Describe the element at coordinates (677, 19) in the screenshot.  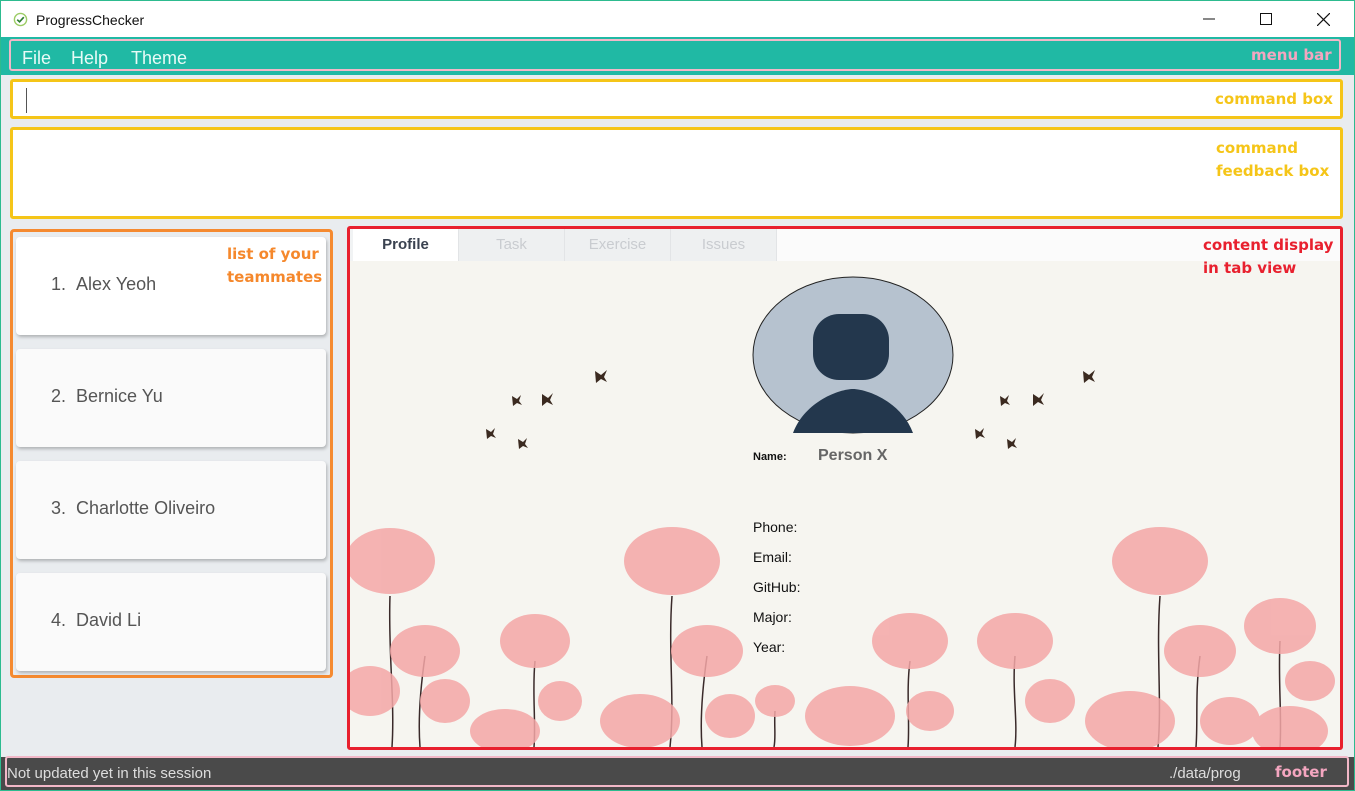
I see `title-bar: ProgressChecker` at that location.